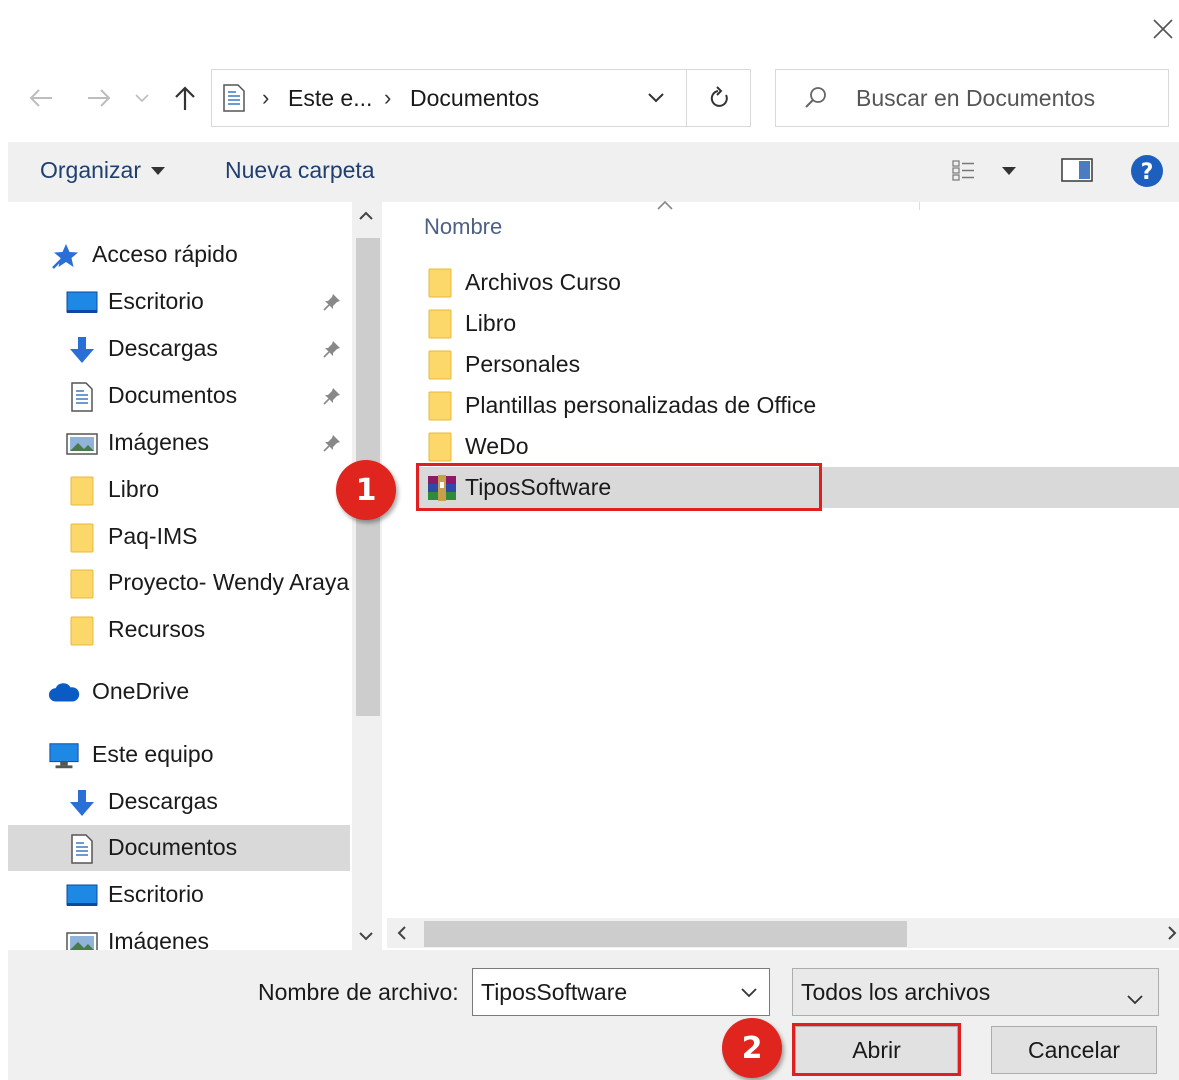 This screenshot has height=1080, width=1179. Describe the element at coordinates (665, 934) in the screenshot. I see `scrollbar-thumb` at that location.